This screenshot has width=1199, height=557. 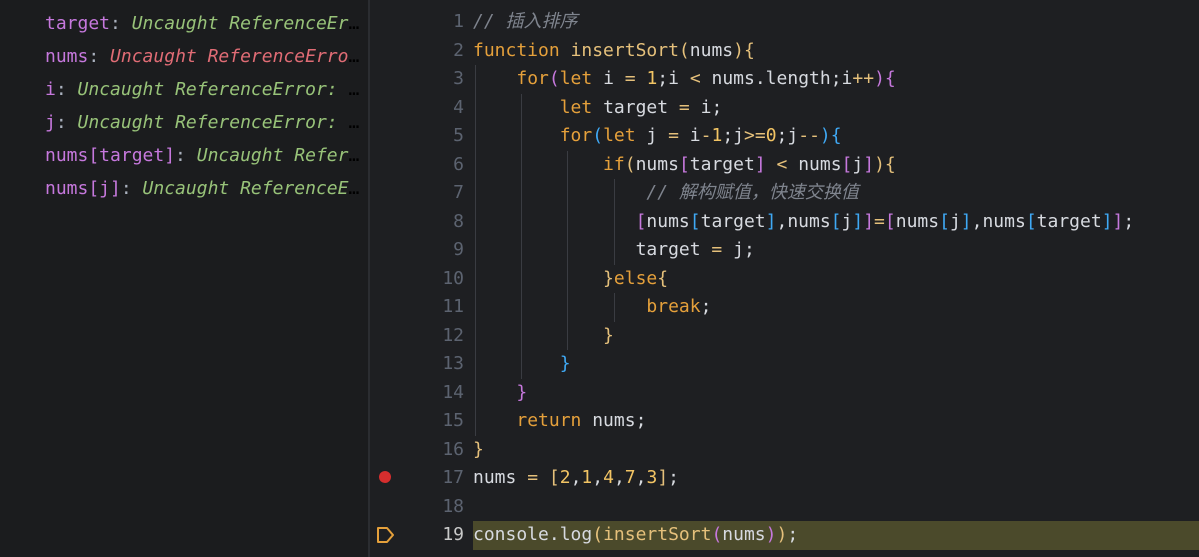 I want to click on line-number: 9, so click(x=432, y=250).